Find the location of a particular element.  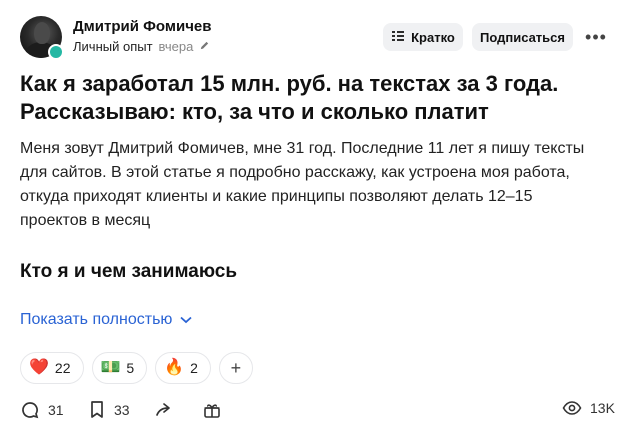

fire-icon: 🔥 is located at coordinates (174, 367).